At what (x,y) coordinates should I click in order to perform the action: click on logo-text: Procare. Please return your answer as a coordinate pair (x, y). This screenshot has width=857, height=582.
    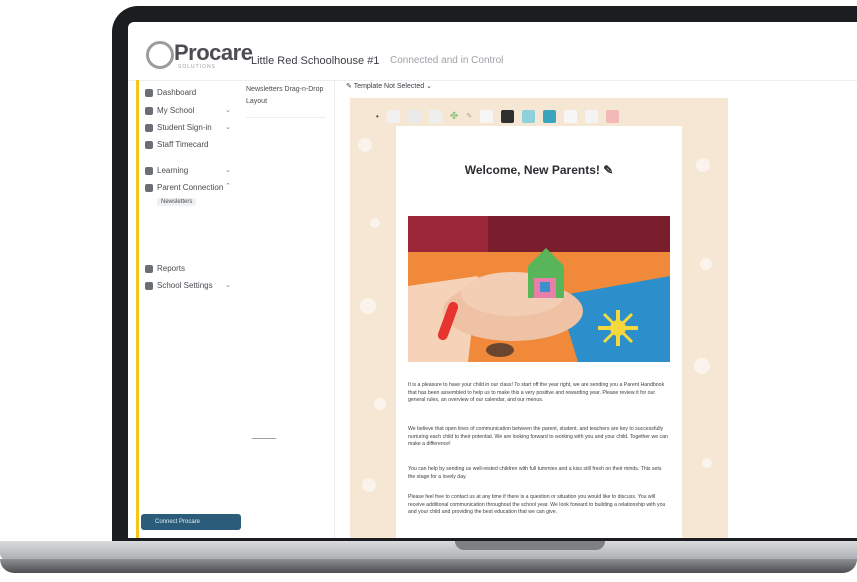
    Looking at the image, I should click on (213, 52).